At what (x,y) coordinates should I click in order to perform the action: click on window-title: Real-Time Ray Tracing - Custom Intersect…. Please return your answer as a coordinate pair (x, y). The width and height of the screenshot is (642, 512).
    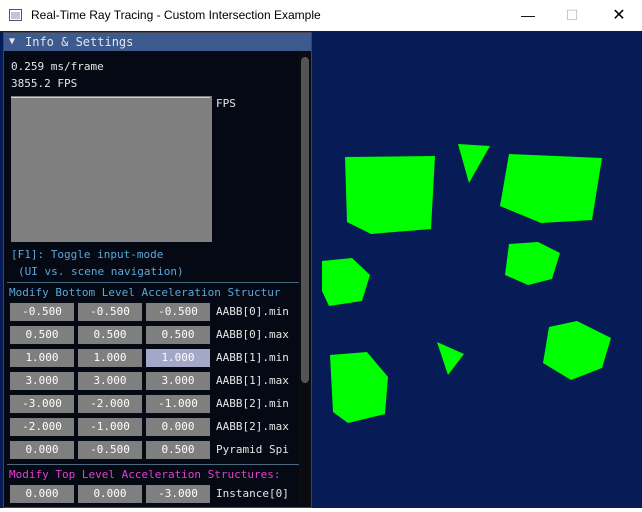
    Looking at the image, I should click on (176, 15).